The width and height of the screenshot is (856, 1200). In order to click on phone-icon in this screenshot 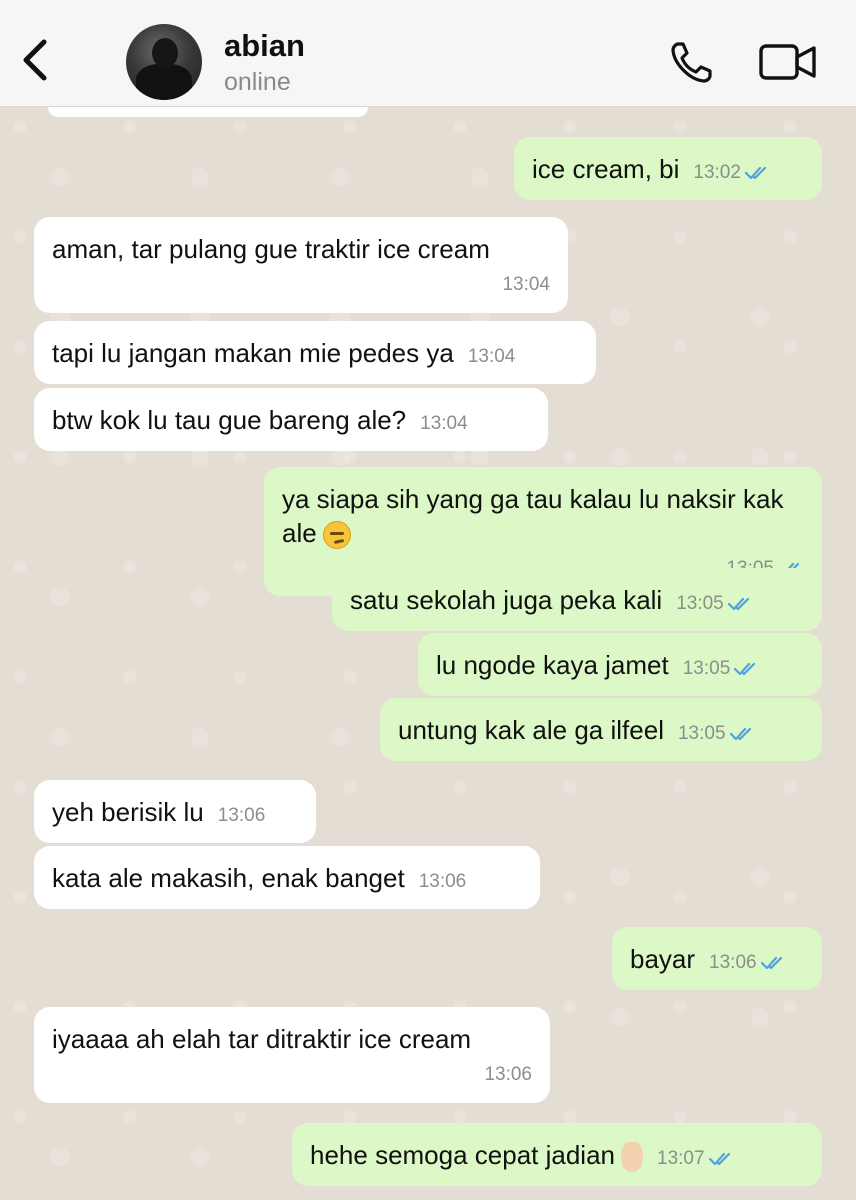, I will do `click(692, 62)`.